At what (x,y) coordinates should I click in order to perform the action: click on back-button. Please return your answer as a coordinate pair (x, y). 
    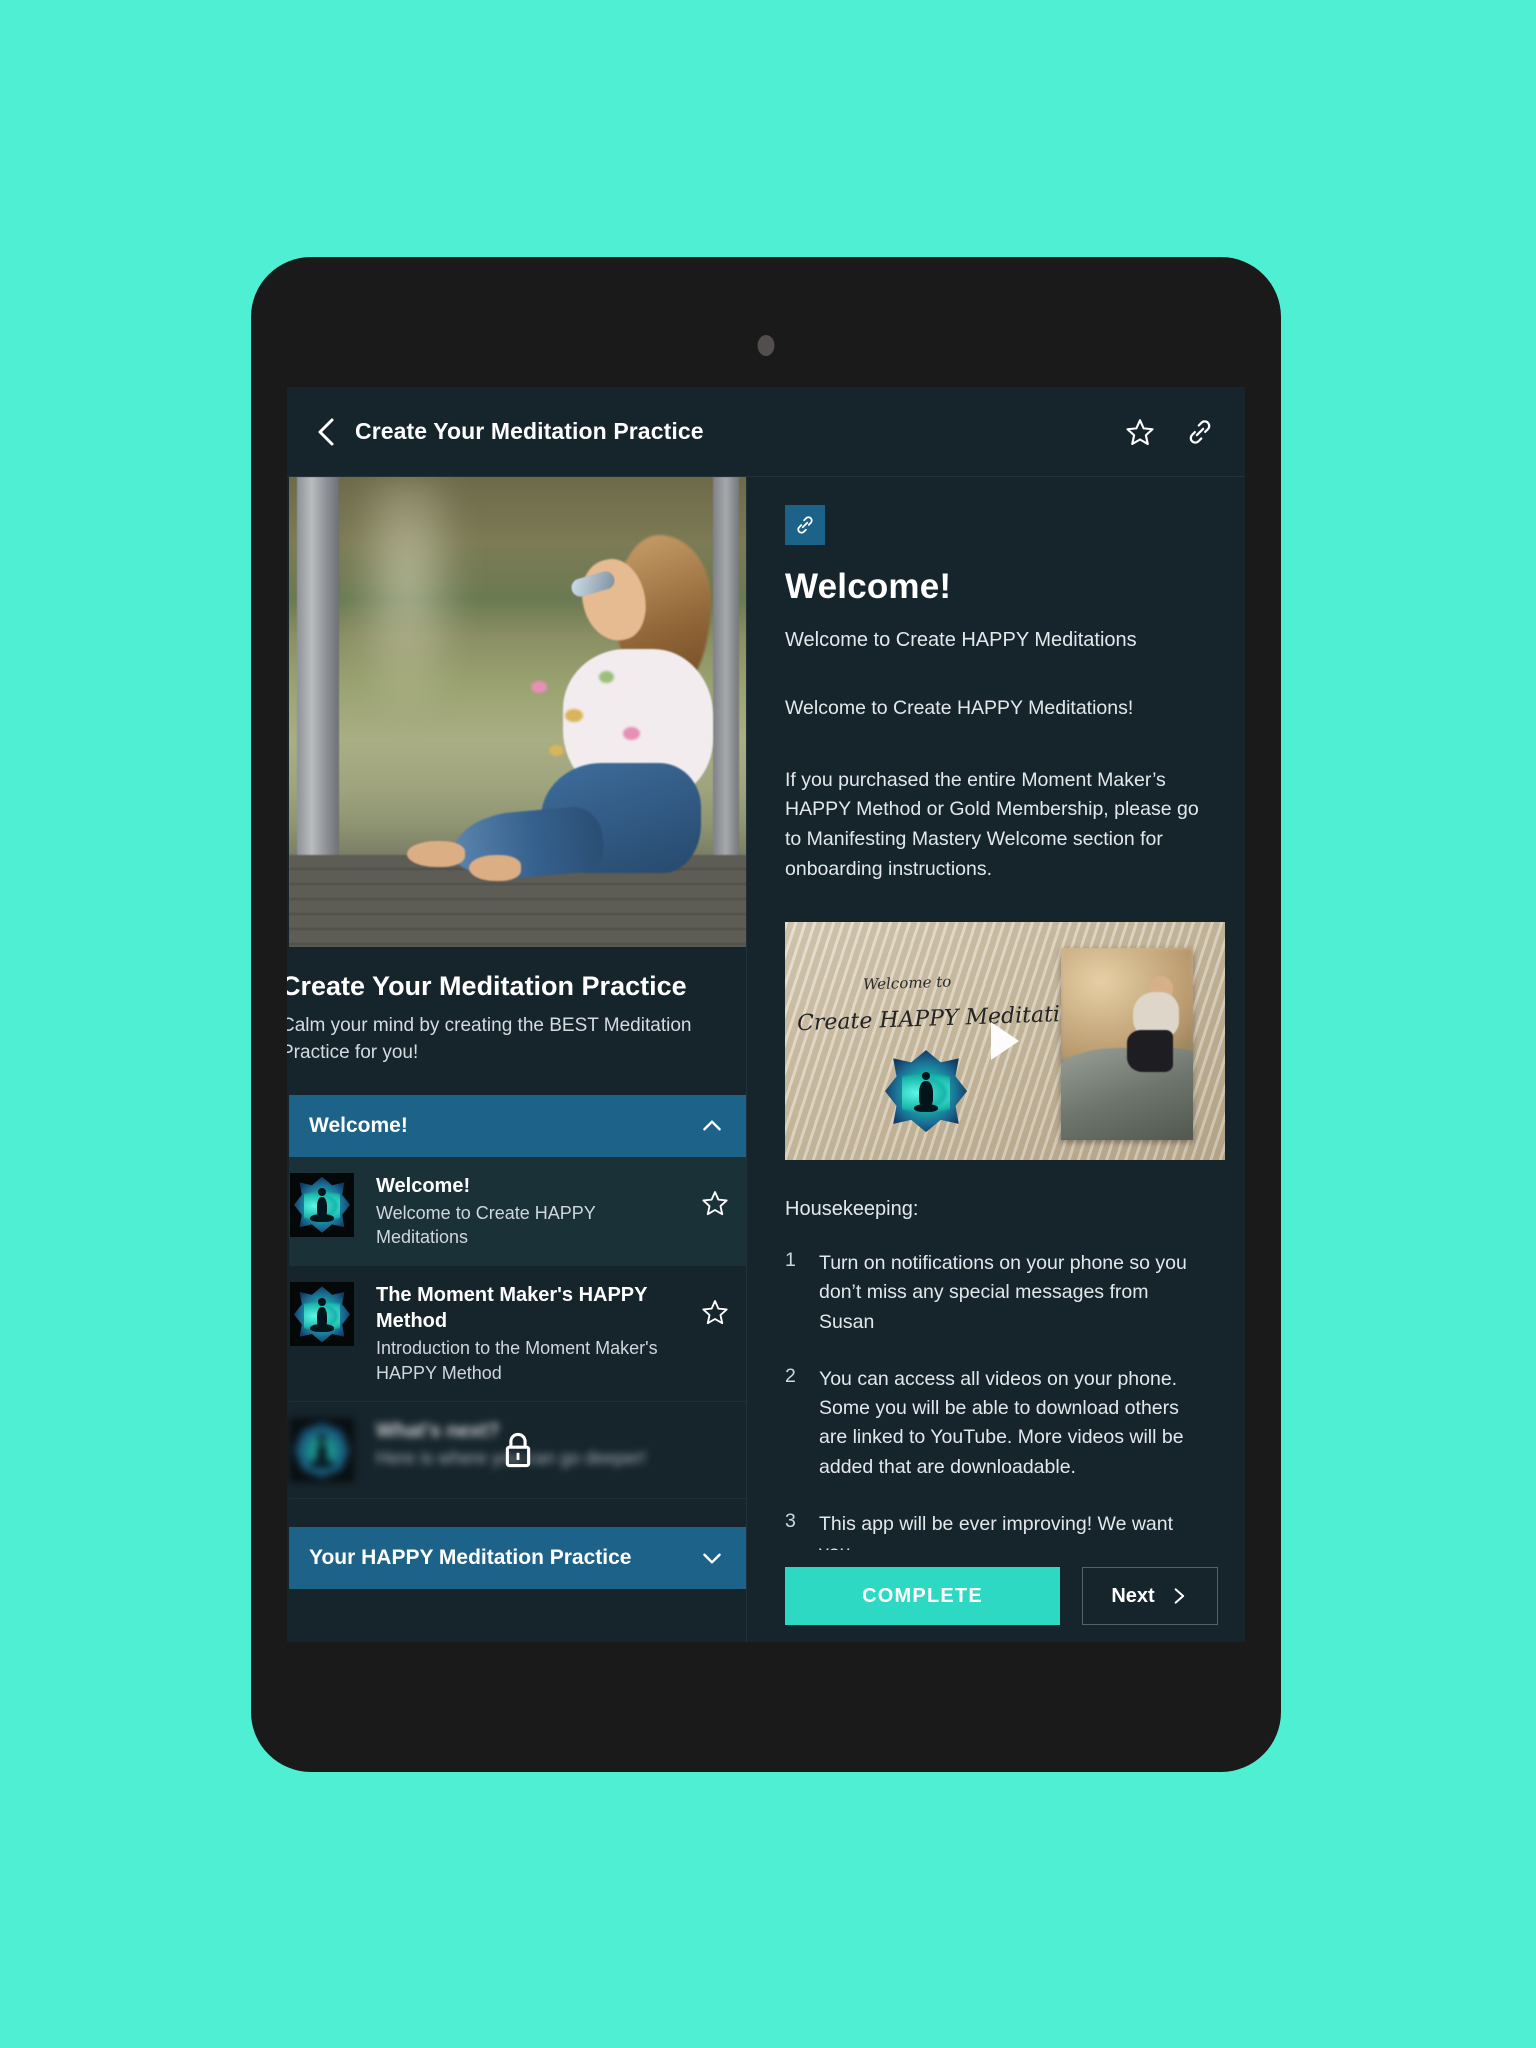
    Looking at the image, I should click on (326, 432).